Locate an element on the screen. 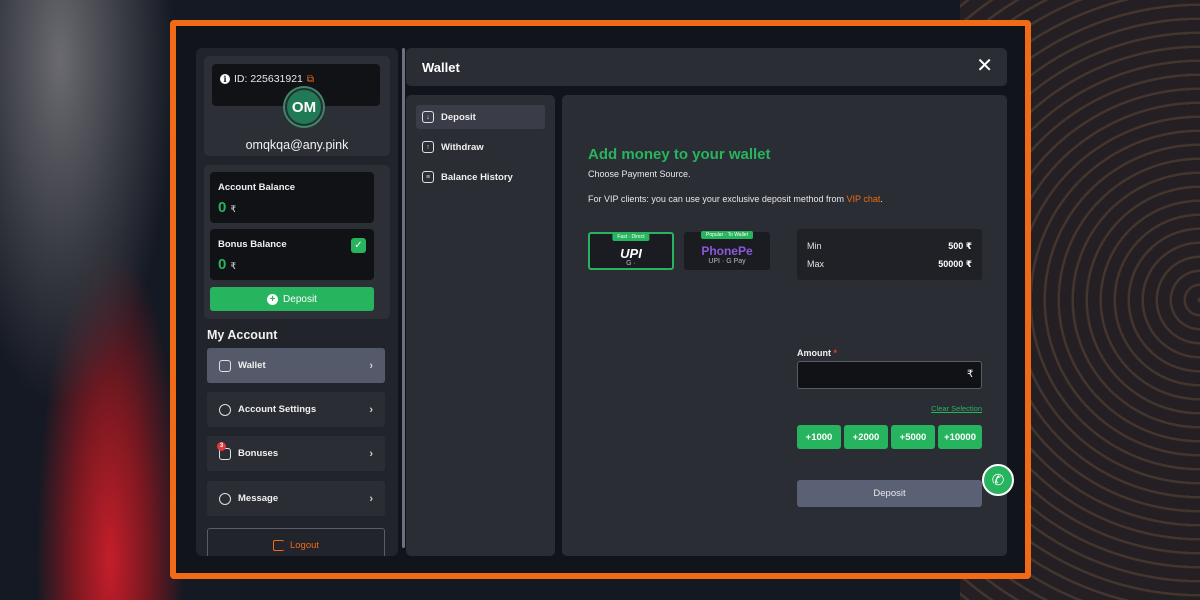  rupee-icon: ₹ is located at coordinates (970, 374).